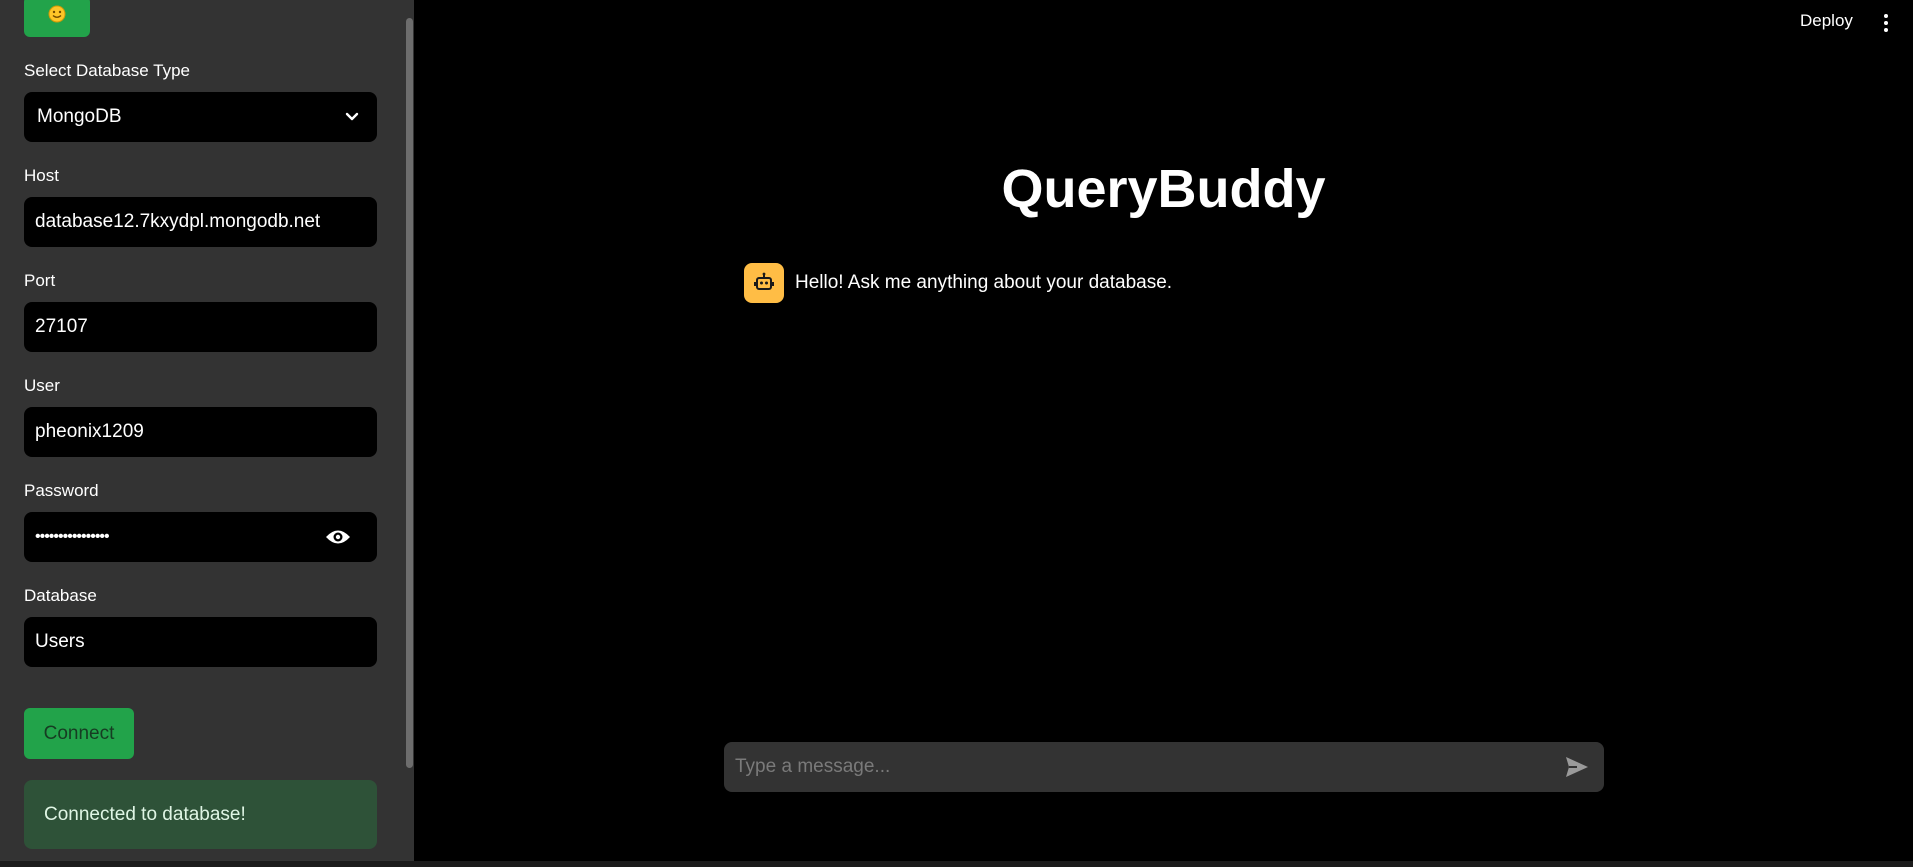  I want to click on user-label: User, so click(42, 385).